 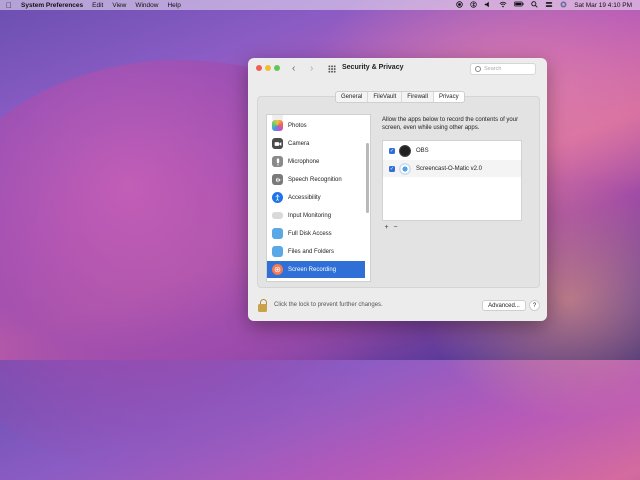 I want to click on sidebar-item-camera: Camera, so click(x=316, y=143).